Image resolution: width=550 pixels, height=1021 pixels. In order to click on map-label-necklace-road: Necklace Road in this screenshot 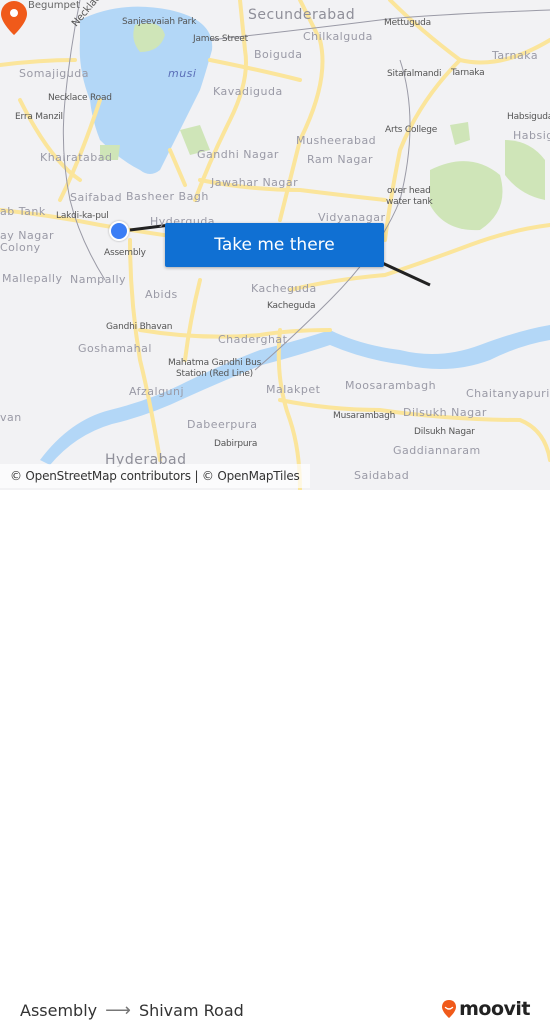, I will do `click(80, 98)`.